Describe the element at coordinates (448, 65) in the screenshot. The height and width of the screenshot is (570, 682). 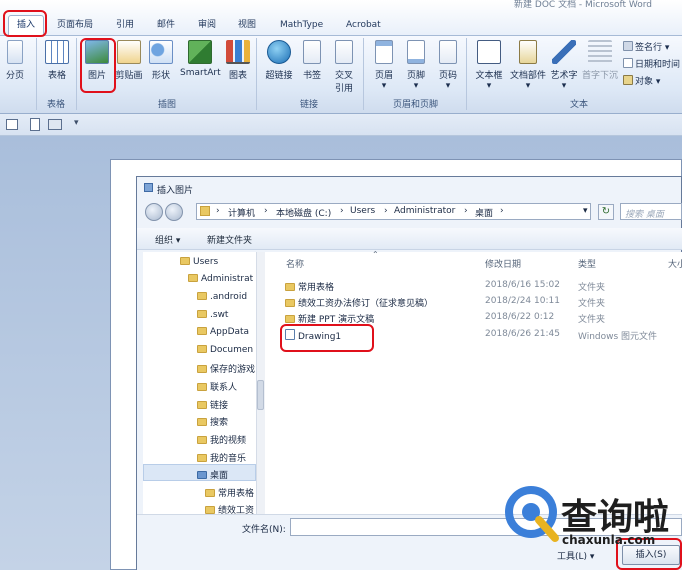
I see `page-number-button: 页码 ▾` at that location.